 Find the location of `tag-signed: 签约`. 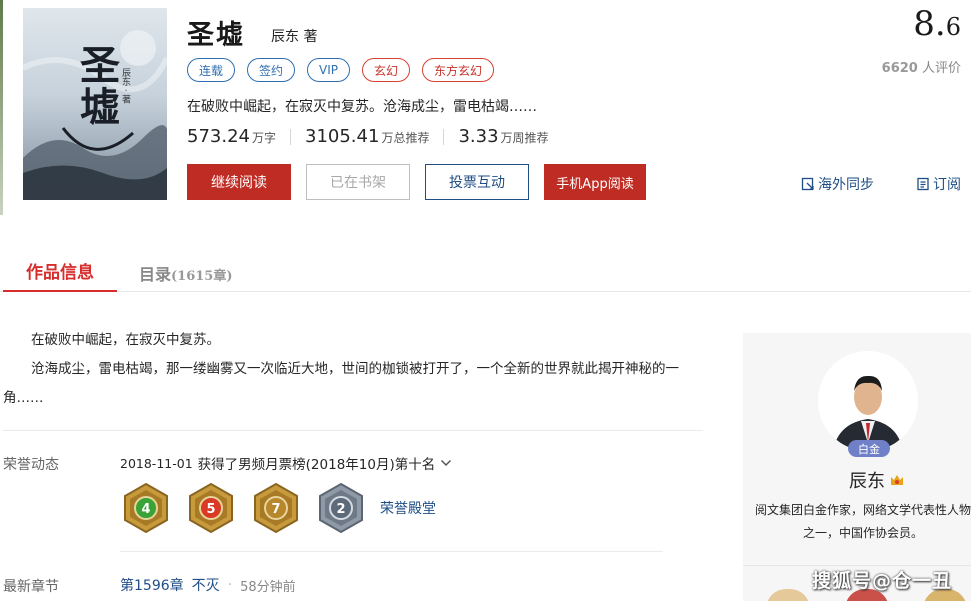

tag-signed: 签约 is located at coordinates (271, 70).